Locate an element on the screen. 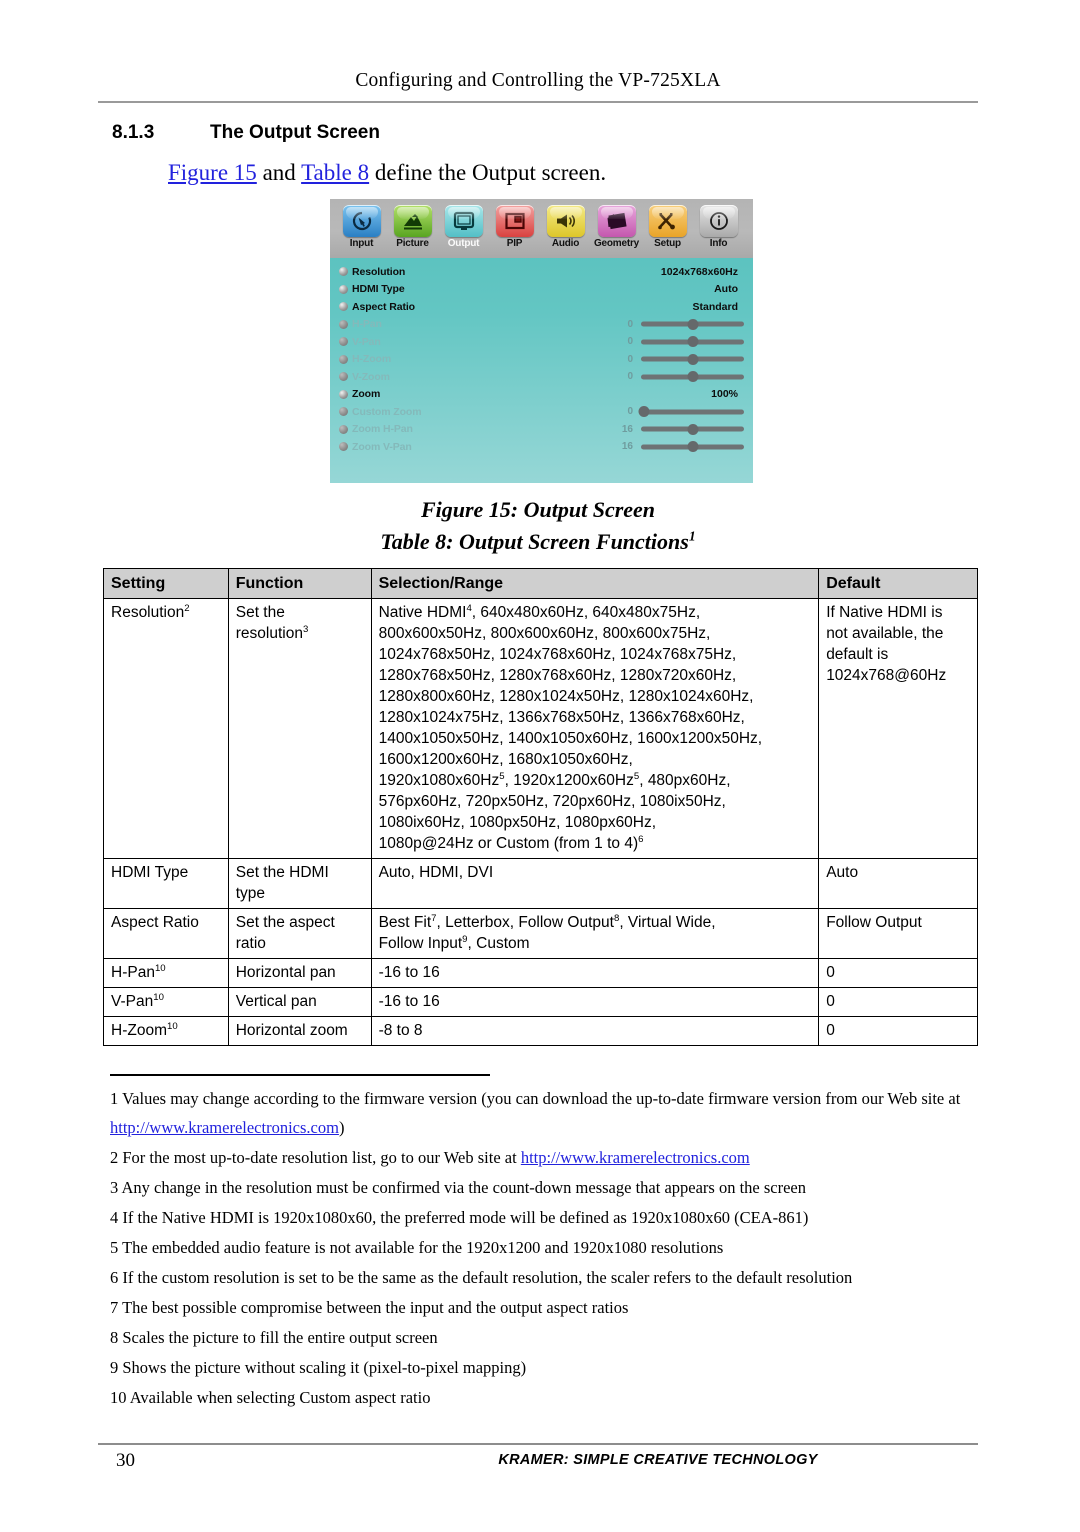 This screenshot has width=1080, height=1532. table-caption-footnote-ref: 1 is located at coordinates (692, 536).